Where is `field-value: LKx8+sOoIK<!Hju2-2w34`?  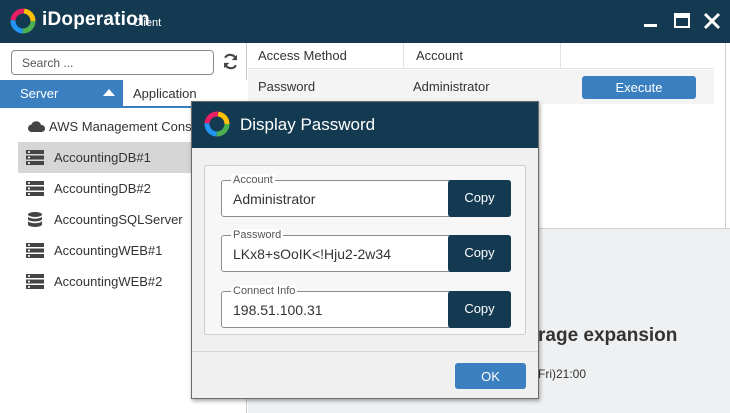 field-value: LKx8+sOoIK<!Hju2-2w34 is located at coordinates (312, 254).